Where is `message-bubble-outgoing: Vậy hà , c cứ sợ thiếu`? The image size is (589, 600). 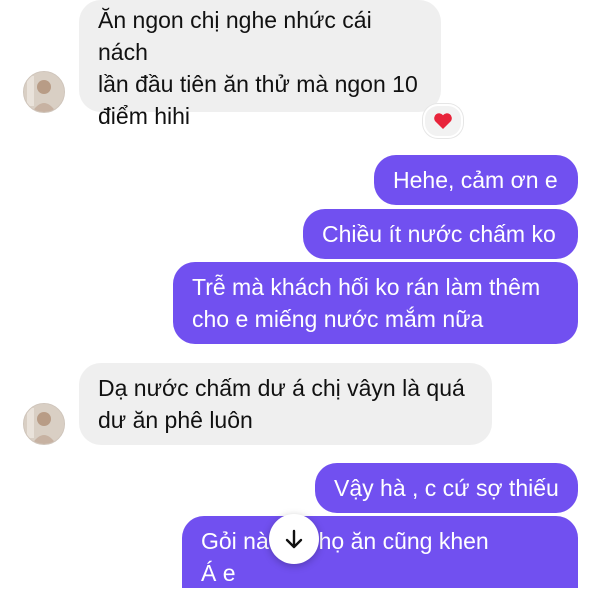
message-bubble-outgoing: Vậy hà , c cứ sợ thiếu is located at coordinates (446, 488).